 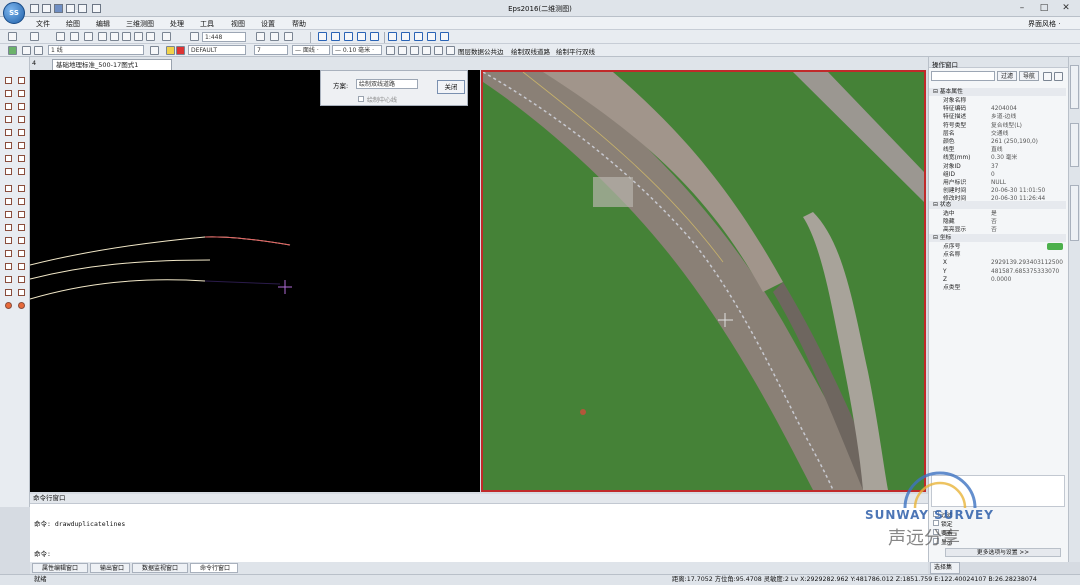 What do you see at coordinates (997, 238) in the screenshot?
I see `section-coords: ⊟ 坐标` at bounding box center [997, 238].